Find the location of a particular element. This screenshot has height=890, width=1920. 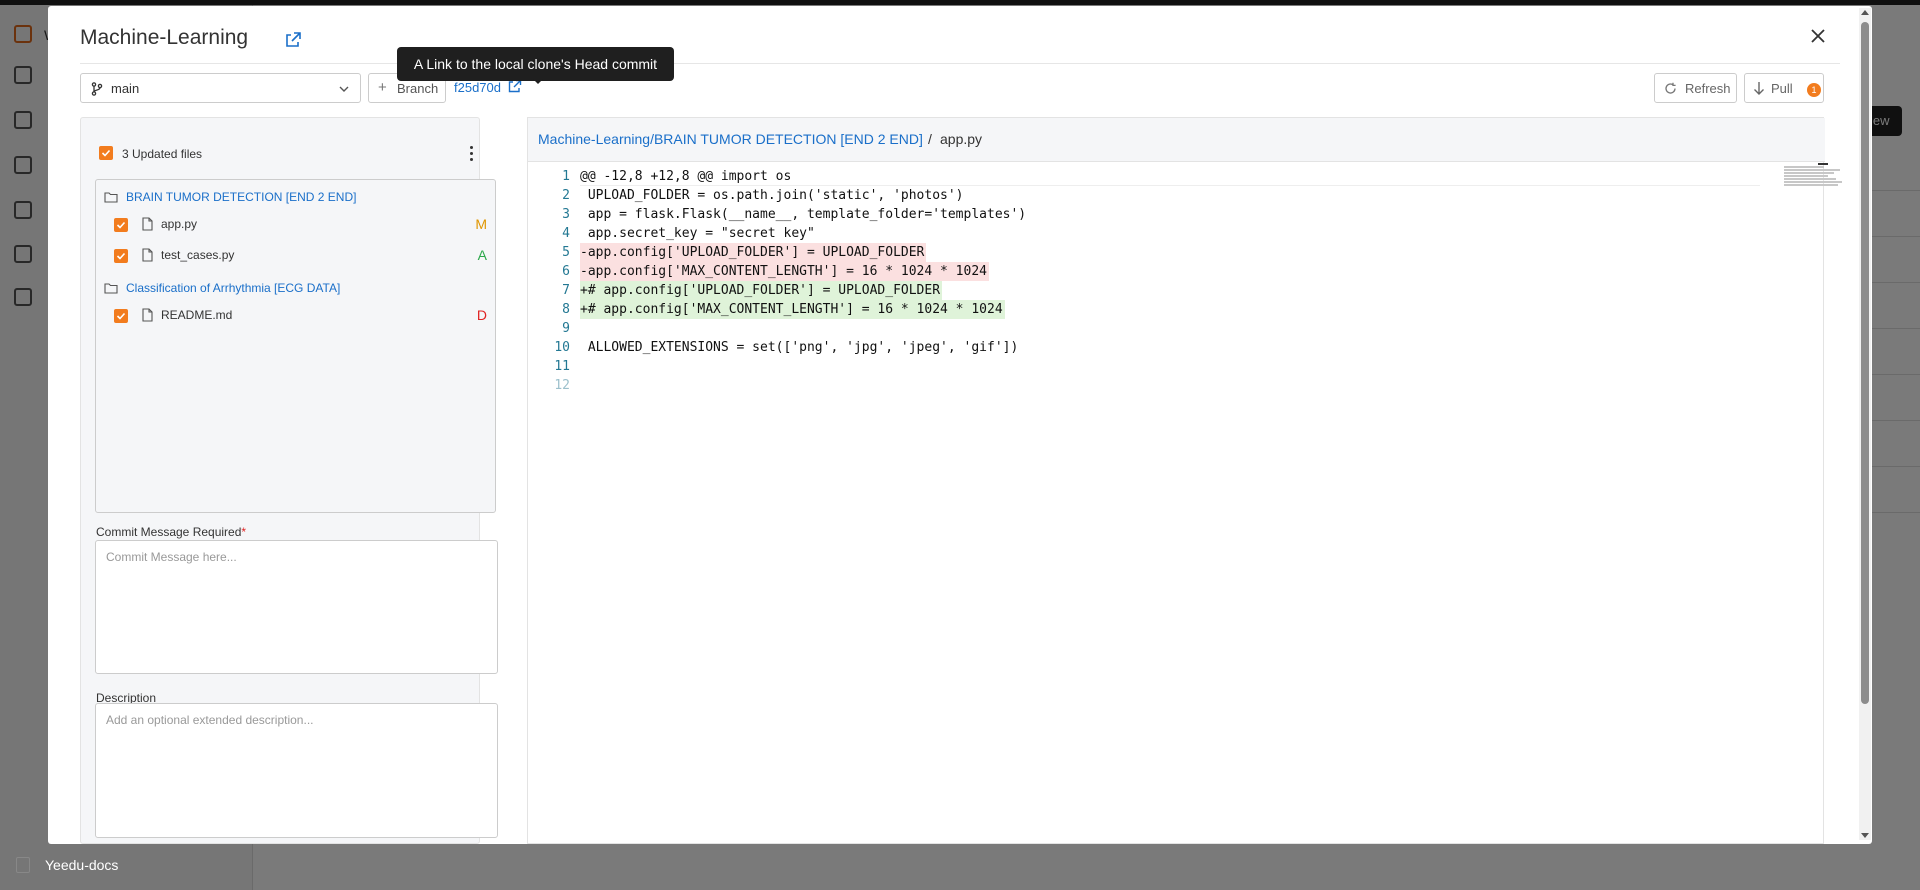

new-branch-label: Branch is located at coordinates (418, 88).